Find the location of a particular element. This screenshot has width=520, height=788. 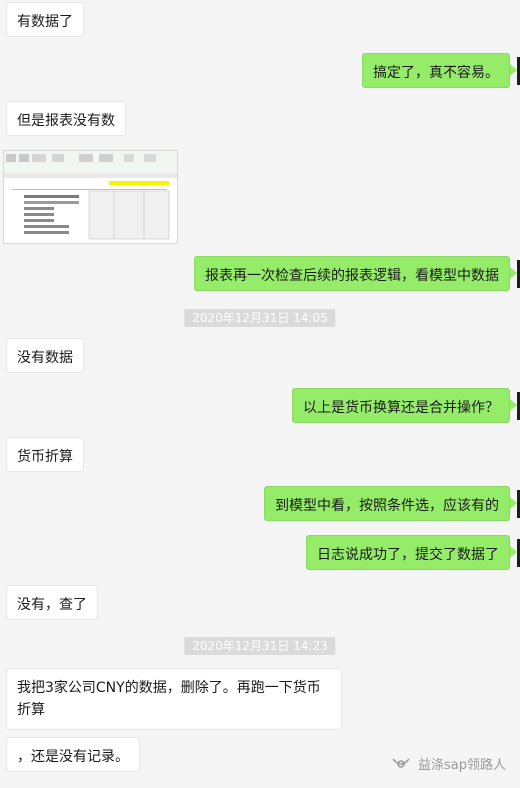

message-bubble-self: 报表再一次检查后续的报表逻辑，看模型中数据 is located at coordinates (352, 273).